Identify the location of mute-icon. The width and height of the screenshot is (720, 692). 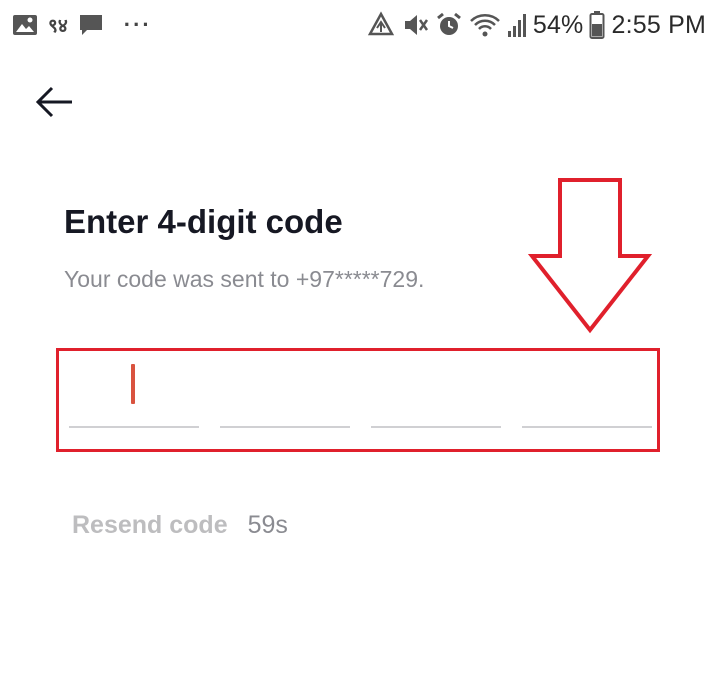
(415, 25).